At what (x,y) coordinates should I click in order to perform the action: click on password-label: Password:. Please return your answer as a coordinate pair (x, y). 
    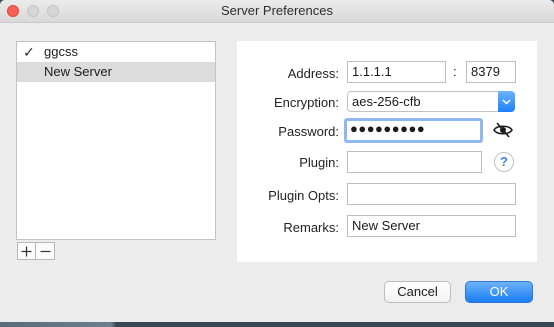
    Looking at the image, I should click on (308, 131).